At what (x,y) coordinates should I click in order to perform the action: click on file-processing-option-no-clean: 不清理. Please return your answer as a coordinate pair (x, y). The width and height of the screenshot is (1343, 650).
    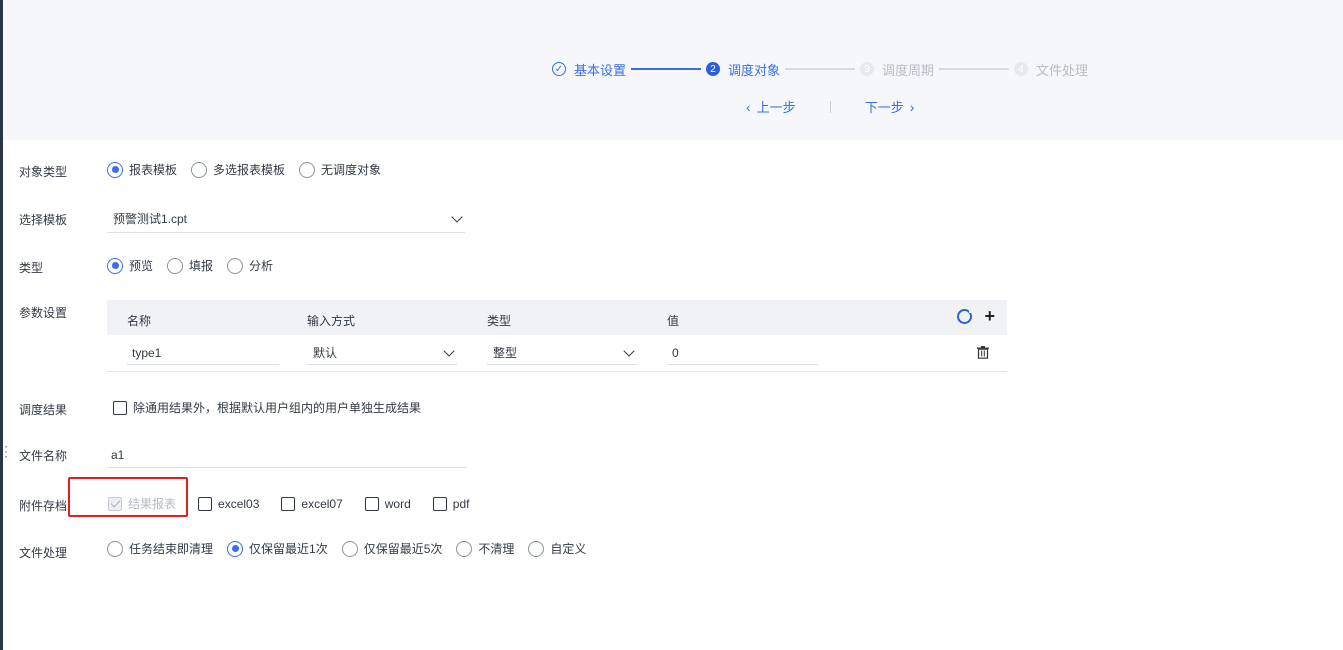
    Looking at the image, I should click on (485, 548).